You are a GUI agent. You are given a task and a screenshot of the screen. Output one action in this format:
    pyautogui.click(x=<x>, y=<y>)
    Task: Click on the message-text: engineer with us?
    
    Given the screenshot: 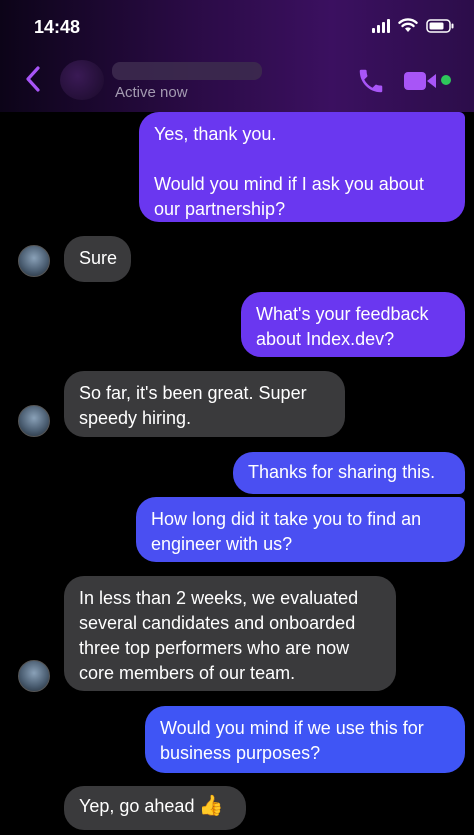 What is the action you would take?
    pyautogui.click(x=222, y=544)
    